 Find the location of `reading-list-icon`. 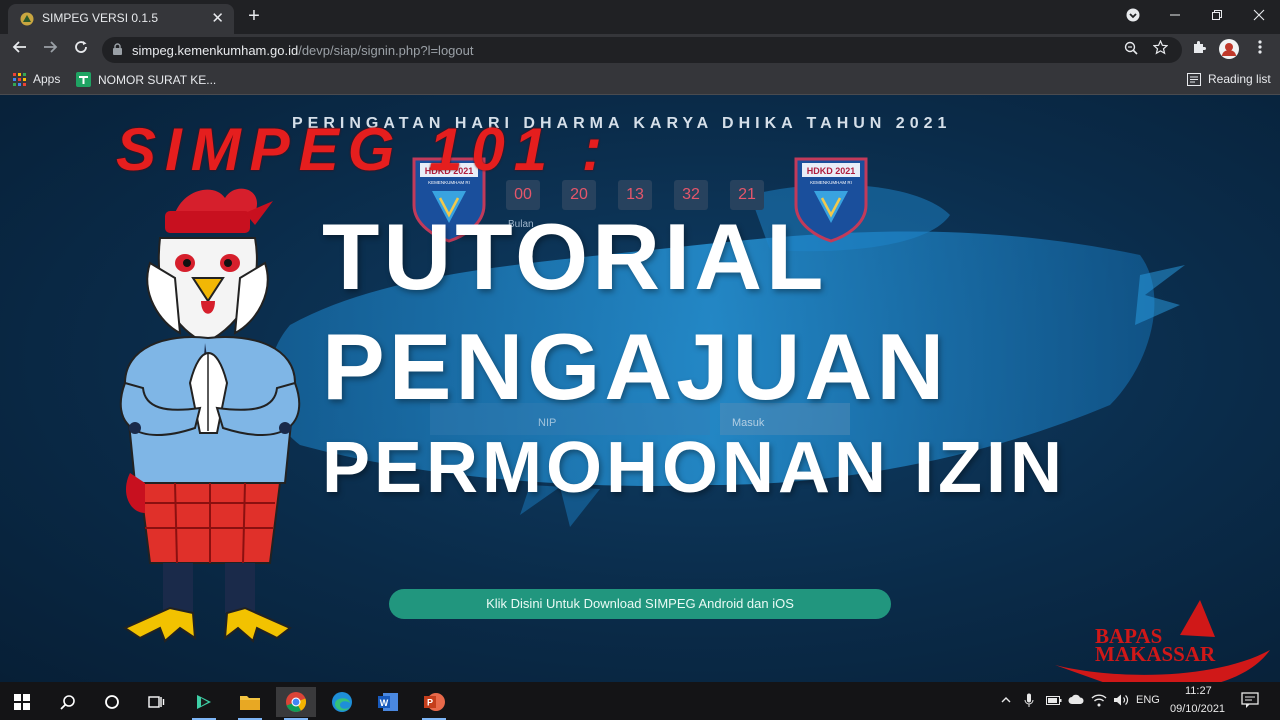

reading-list-icon is located at coordinates (1194, 79).